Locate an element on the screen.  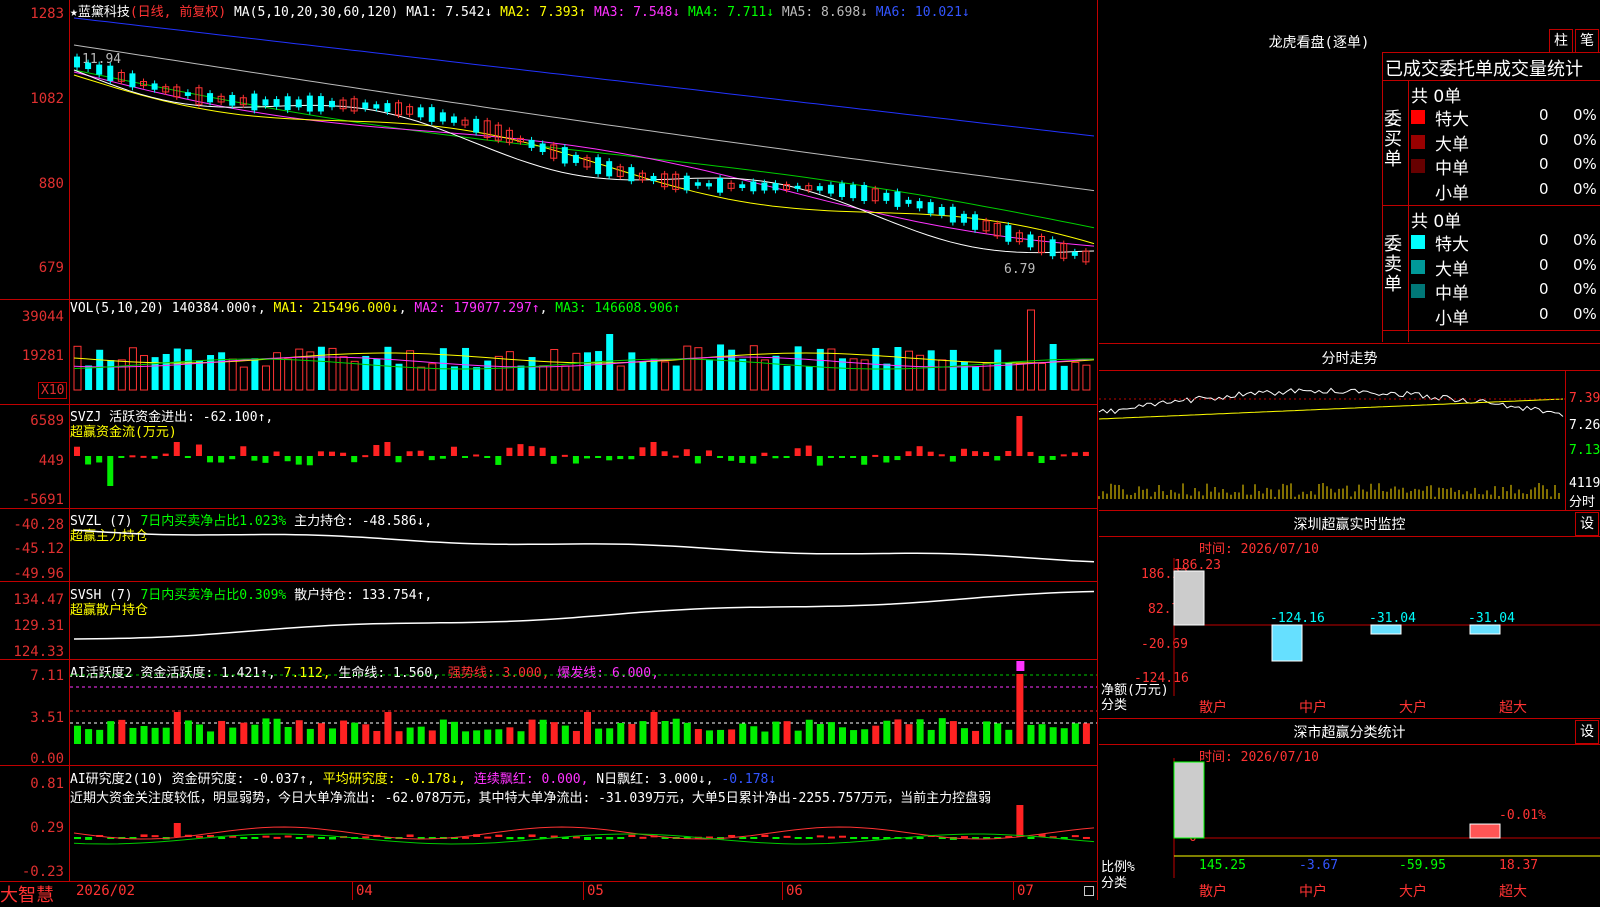
bar-mode-button: 柱 is located at coordinates (1561, 41).